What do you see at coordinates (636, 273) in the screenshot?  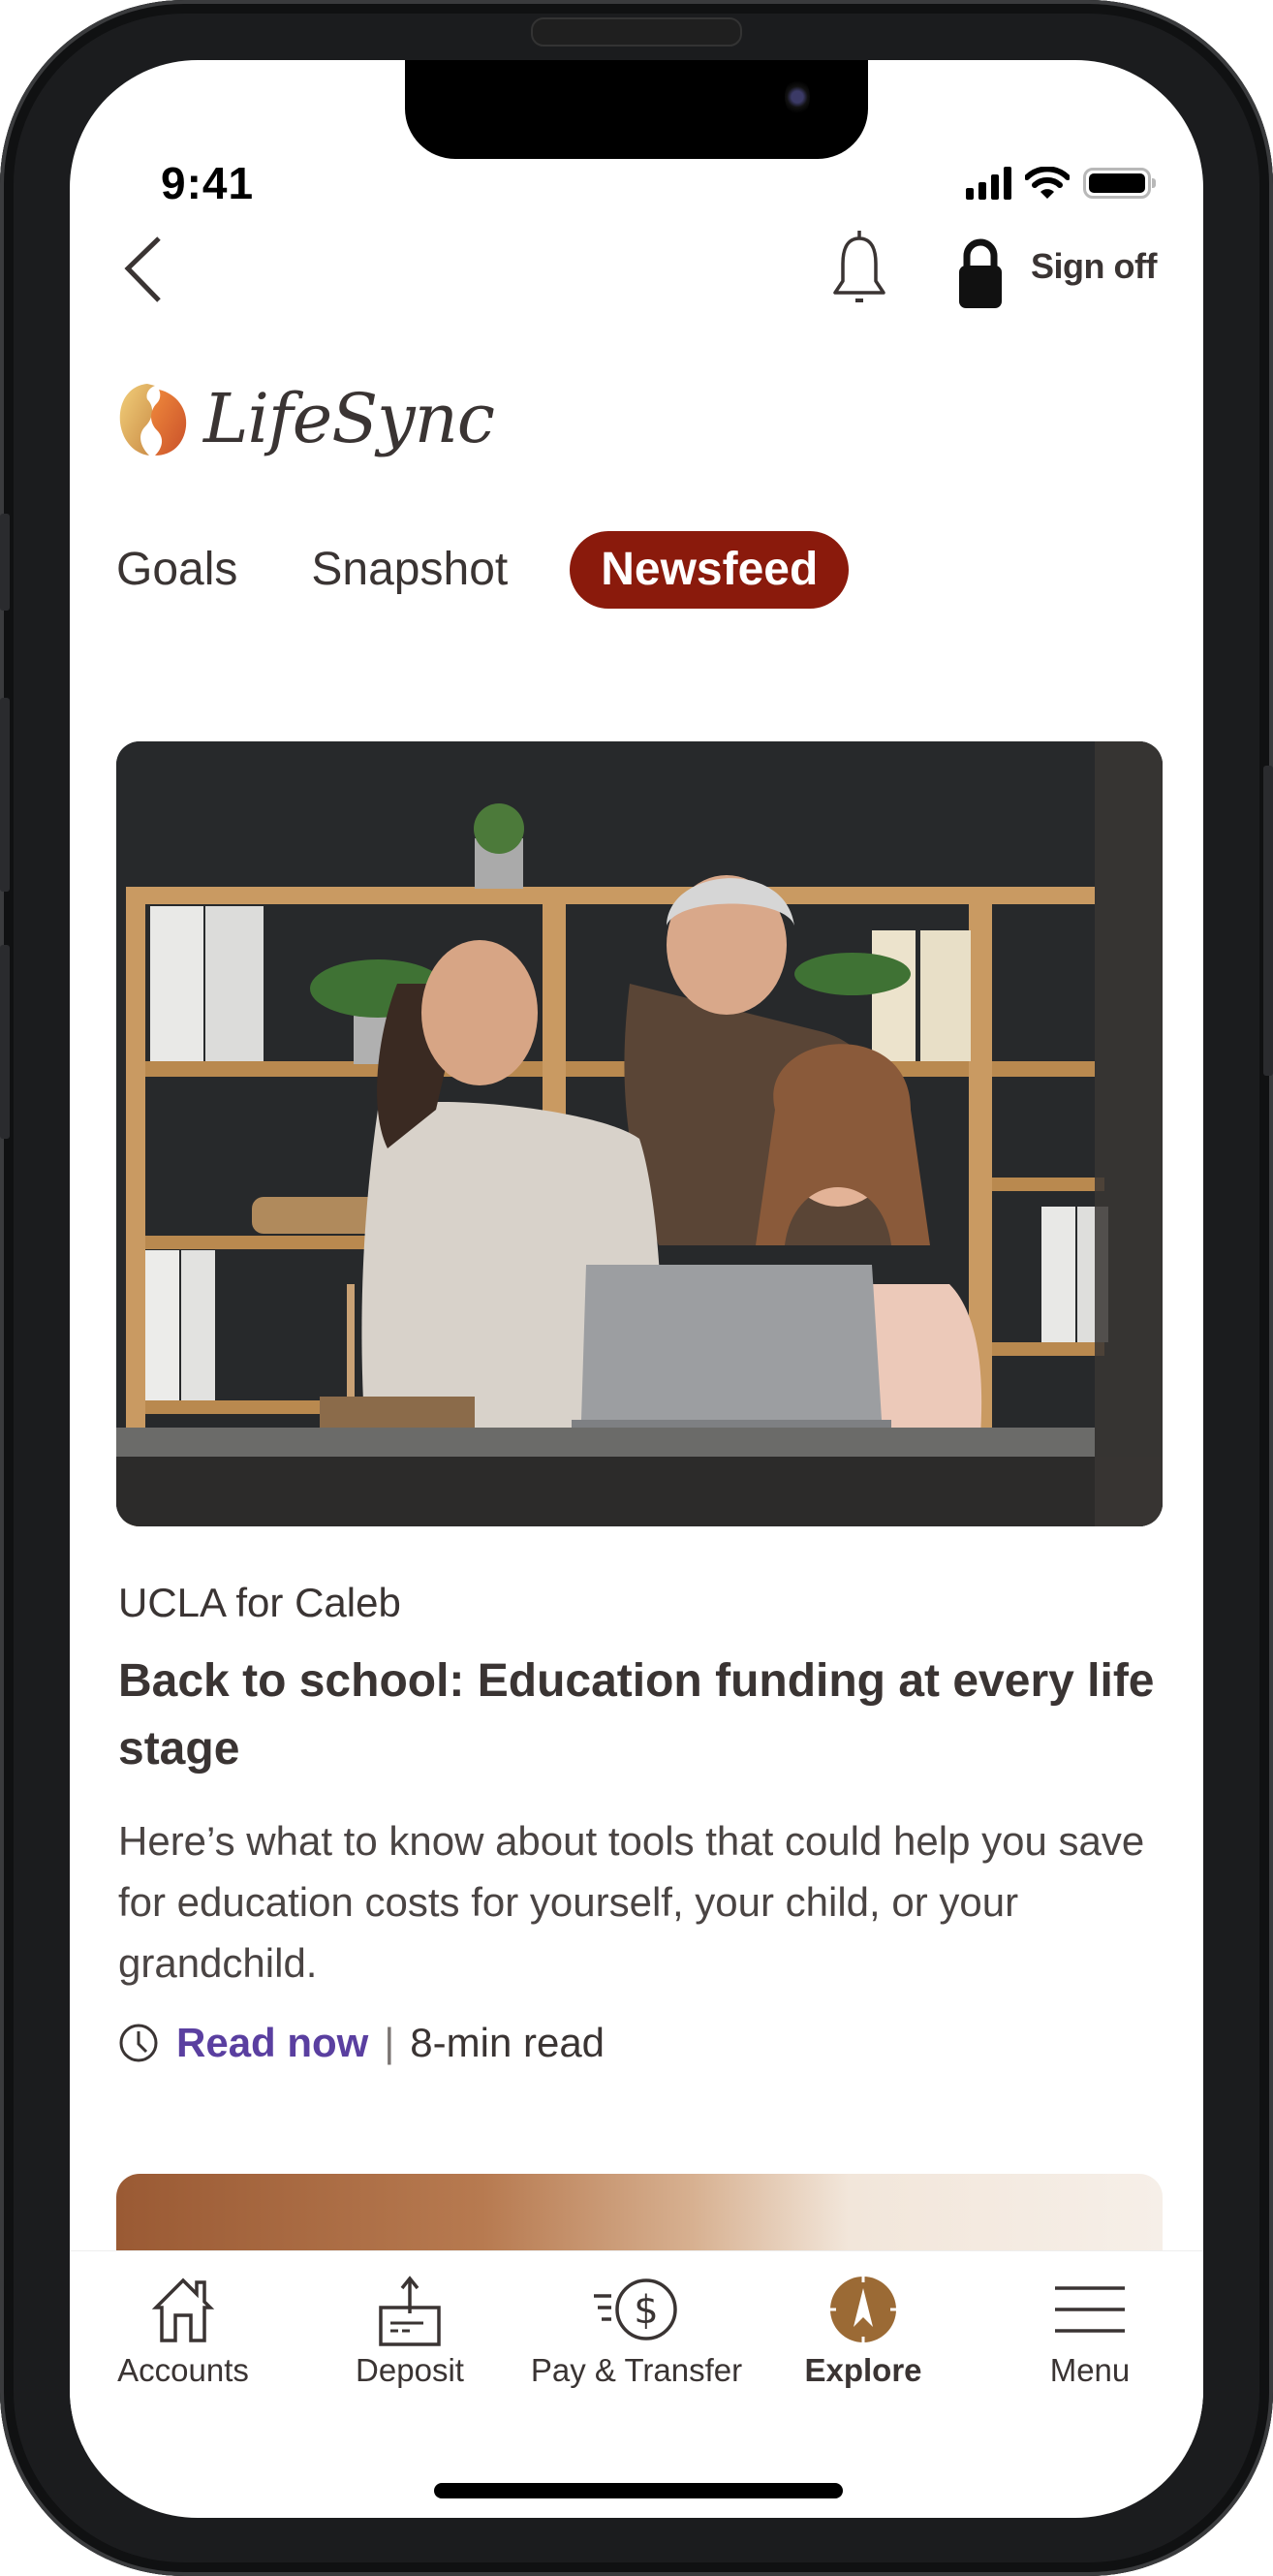 I see `top-bar: Sign off` at bounding box center [636, 273].